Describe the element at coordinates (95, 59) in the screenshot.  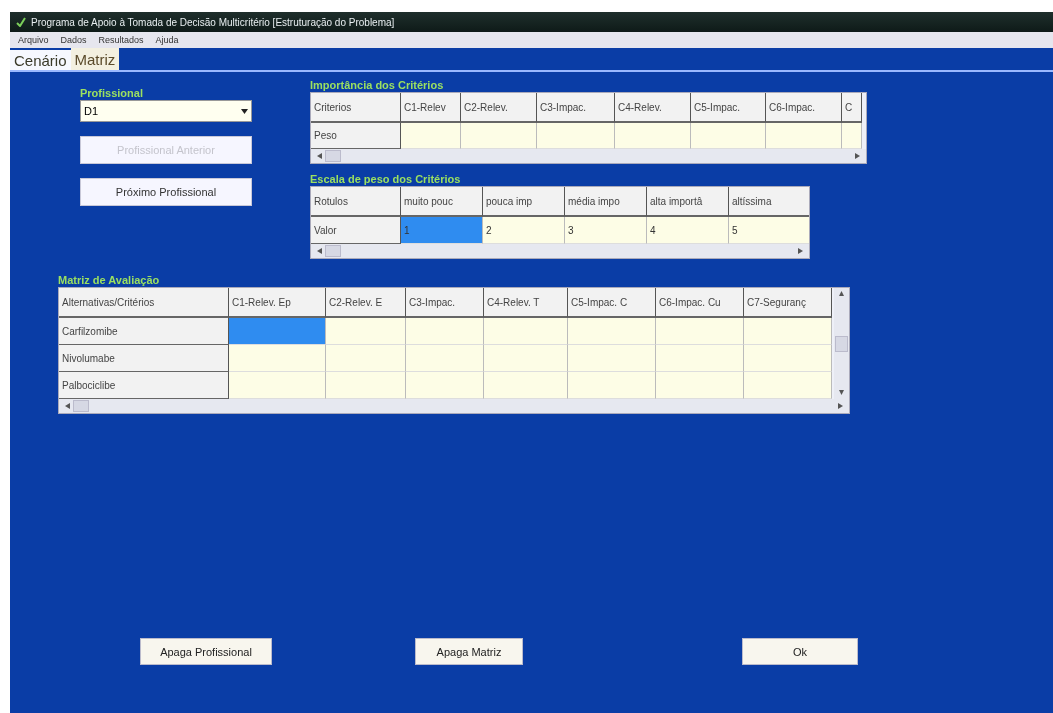
I see `tab: Matriz` at that location.